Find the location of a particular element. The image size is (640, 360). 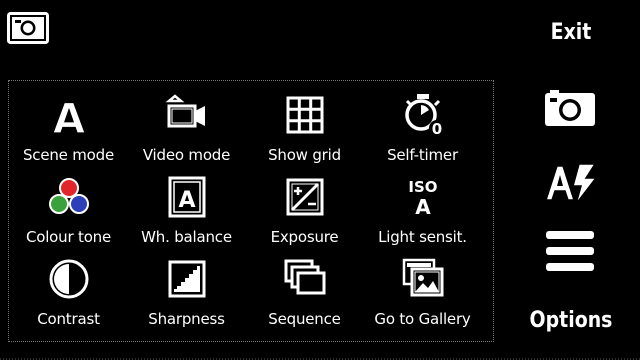

sequence-icon is located at coordinates (304, 277).